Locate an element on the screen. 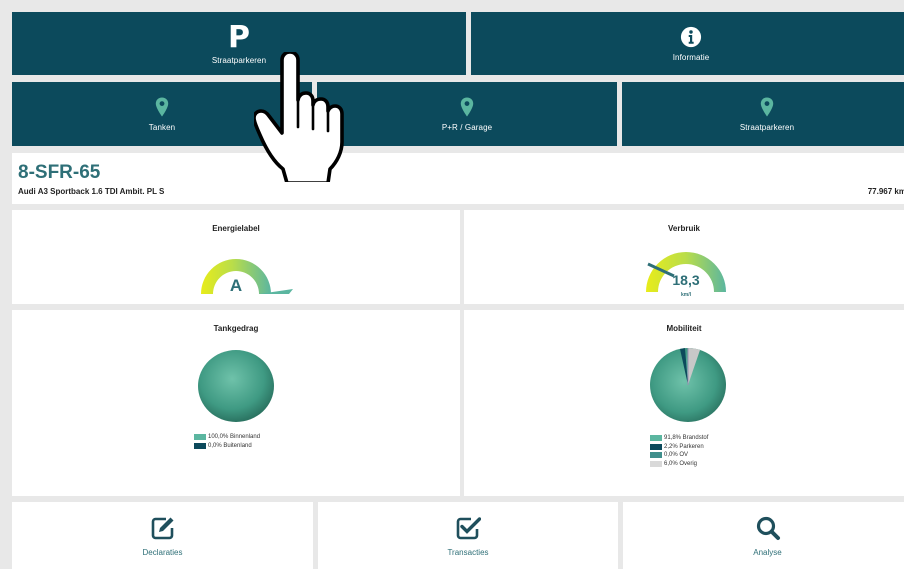  legend-label: 6,0% Overig is located at coordinates (681, 463).